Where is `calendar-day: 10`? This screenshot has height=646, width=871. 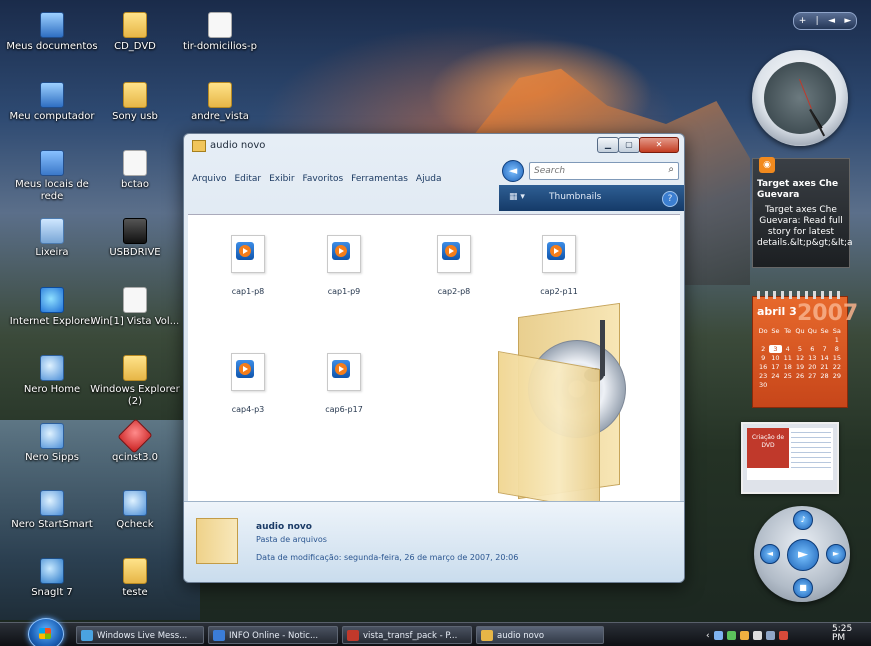 calendar-day: 10 is located at coordinates (775, 358).